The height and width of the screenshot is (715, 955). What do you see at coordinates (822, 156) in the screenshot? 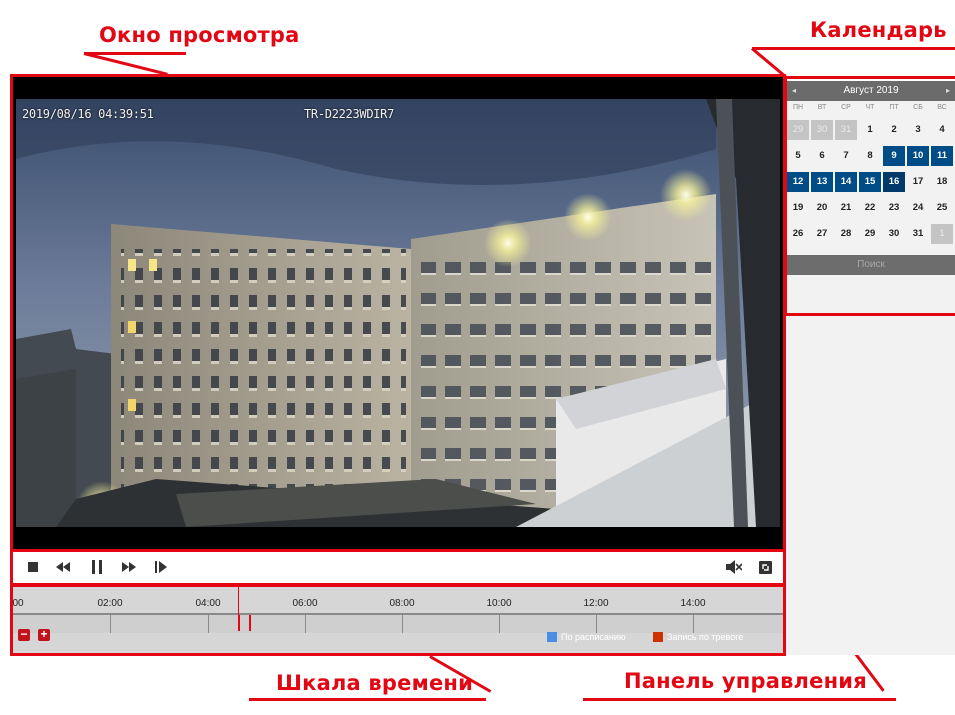
I see `calendar-day: 6` at bounding box center [822, 156].